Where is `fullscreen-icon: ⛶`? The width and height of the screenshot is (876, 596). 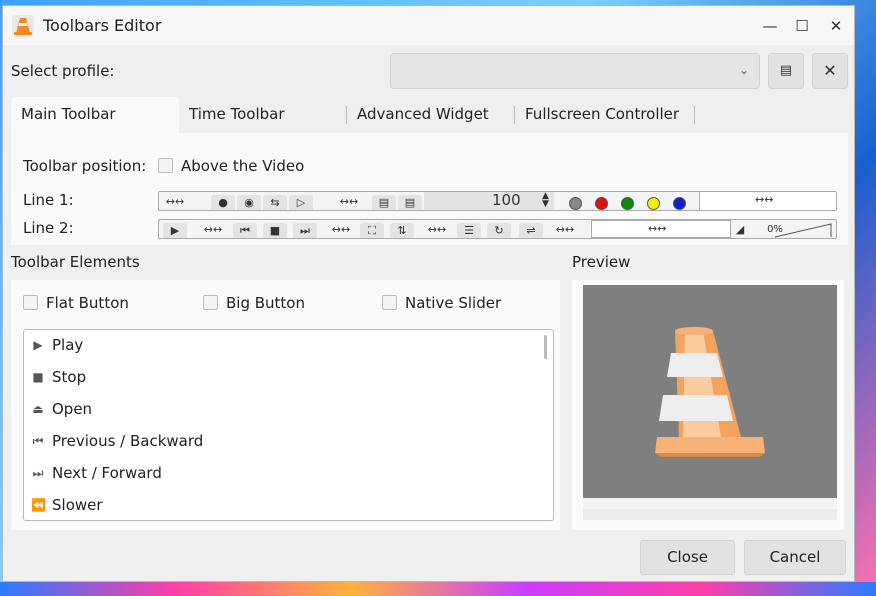 fullscreen-icon: ⛶ is located at coordinates (372, 230).